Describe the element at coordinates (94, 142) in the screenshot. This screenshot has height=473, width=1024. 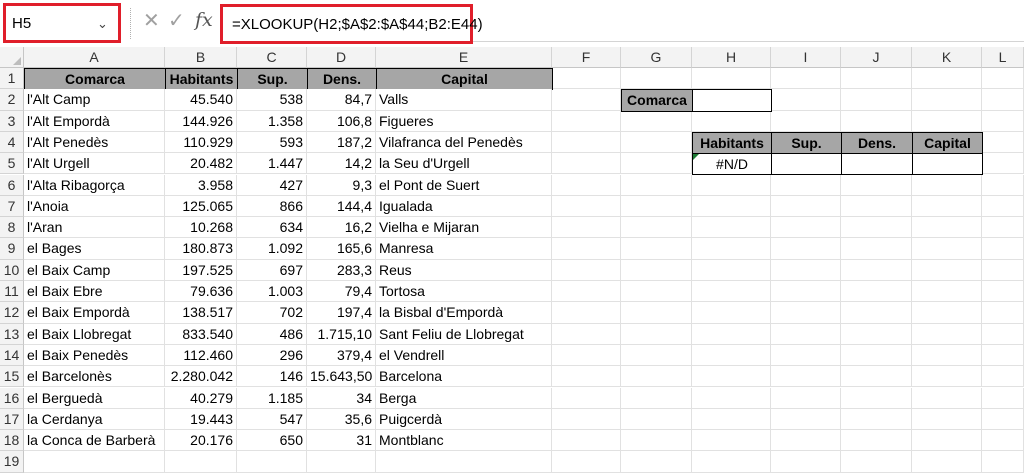
I see `table-cell: l'Alt Penedès` at that location.